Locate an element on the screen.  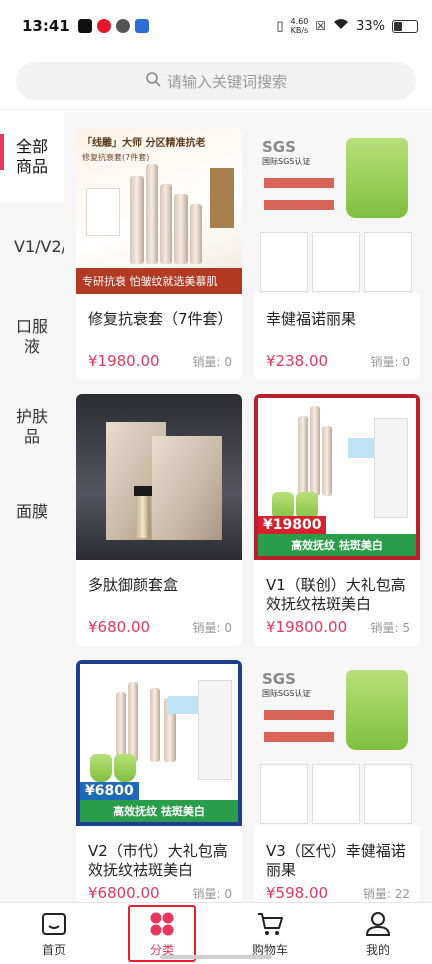
product-price: ¥1980.00 is located at coordinates (124, 361).